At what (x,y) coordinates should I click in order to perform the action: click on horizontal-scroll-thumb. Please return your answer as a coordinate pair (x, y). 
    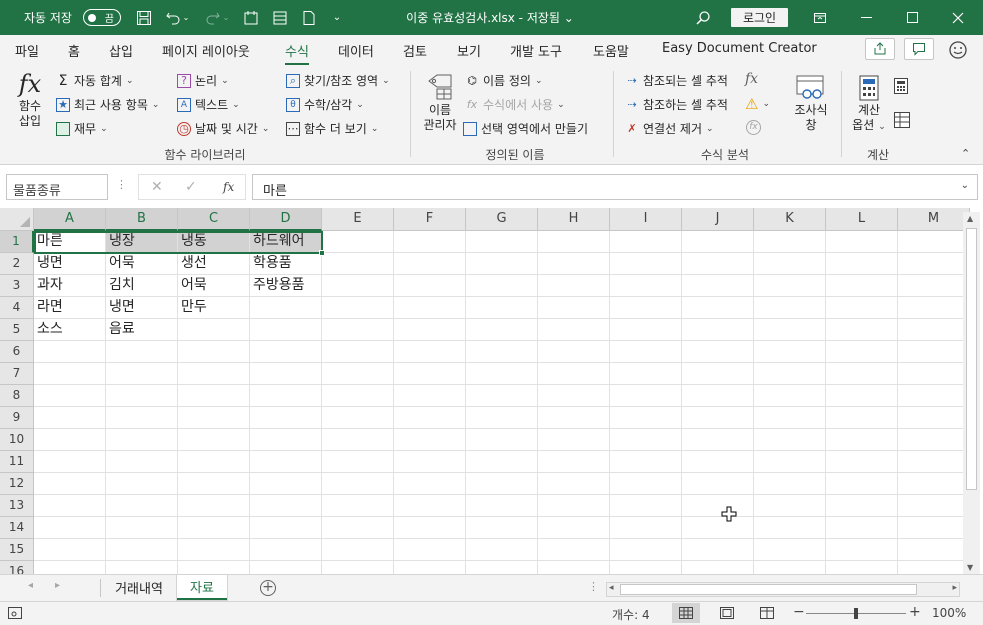
    Looking at the image, I should click on (768, 589).